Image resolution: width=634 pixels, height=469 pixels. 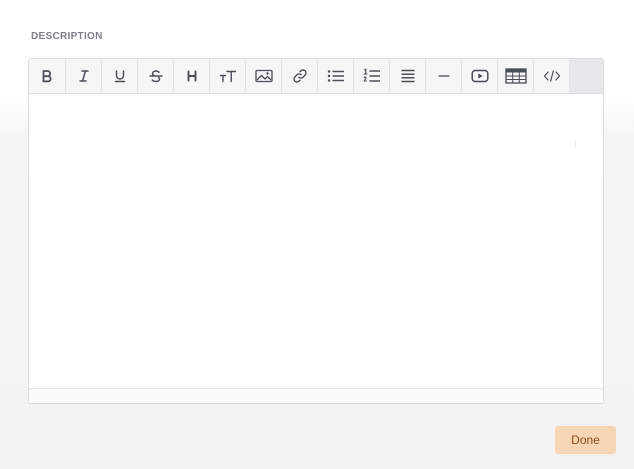 I want to click on image-icon, so click(x=263, y=76).